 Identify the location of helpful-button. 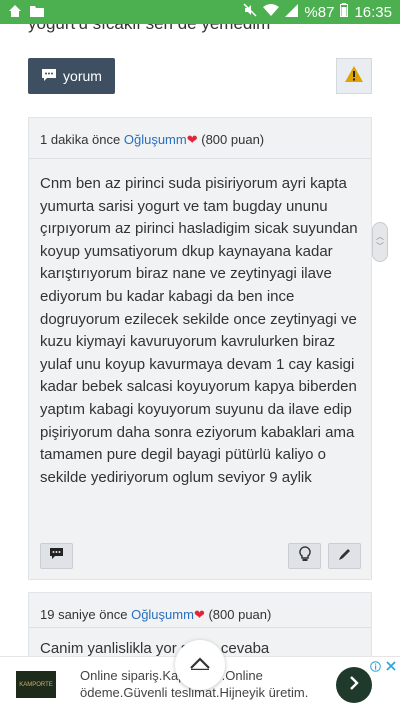
(304, 556).